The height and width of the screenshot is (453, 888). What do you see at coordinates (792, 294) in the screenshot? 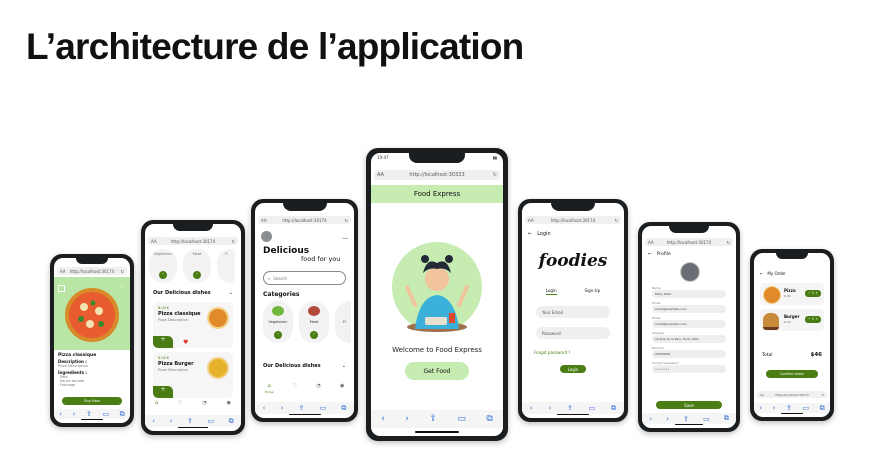
I see `order-item: Pizza 8.00 − 1 +` at bounding box center [792, 294].